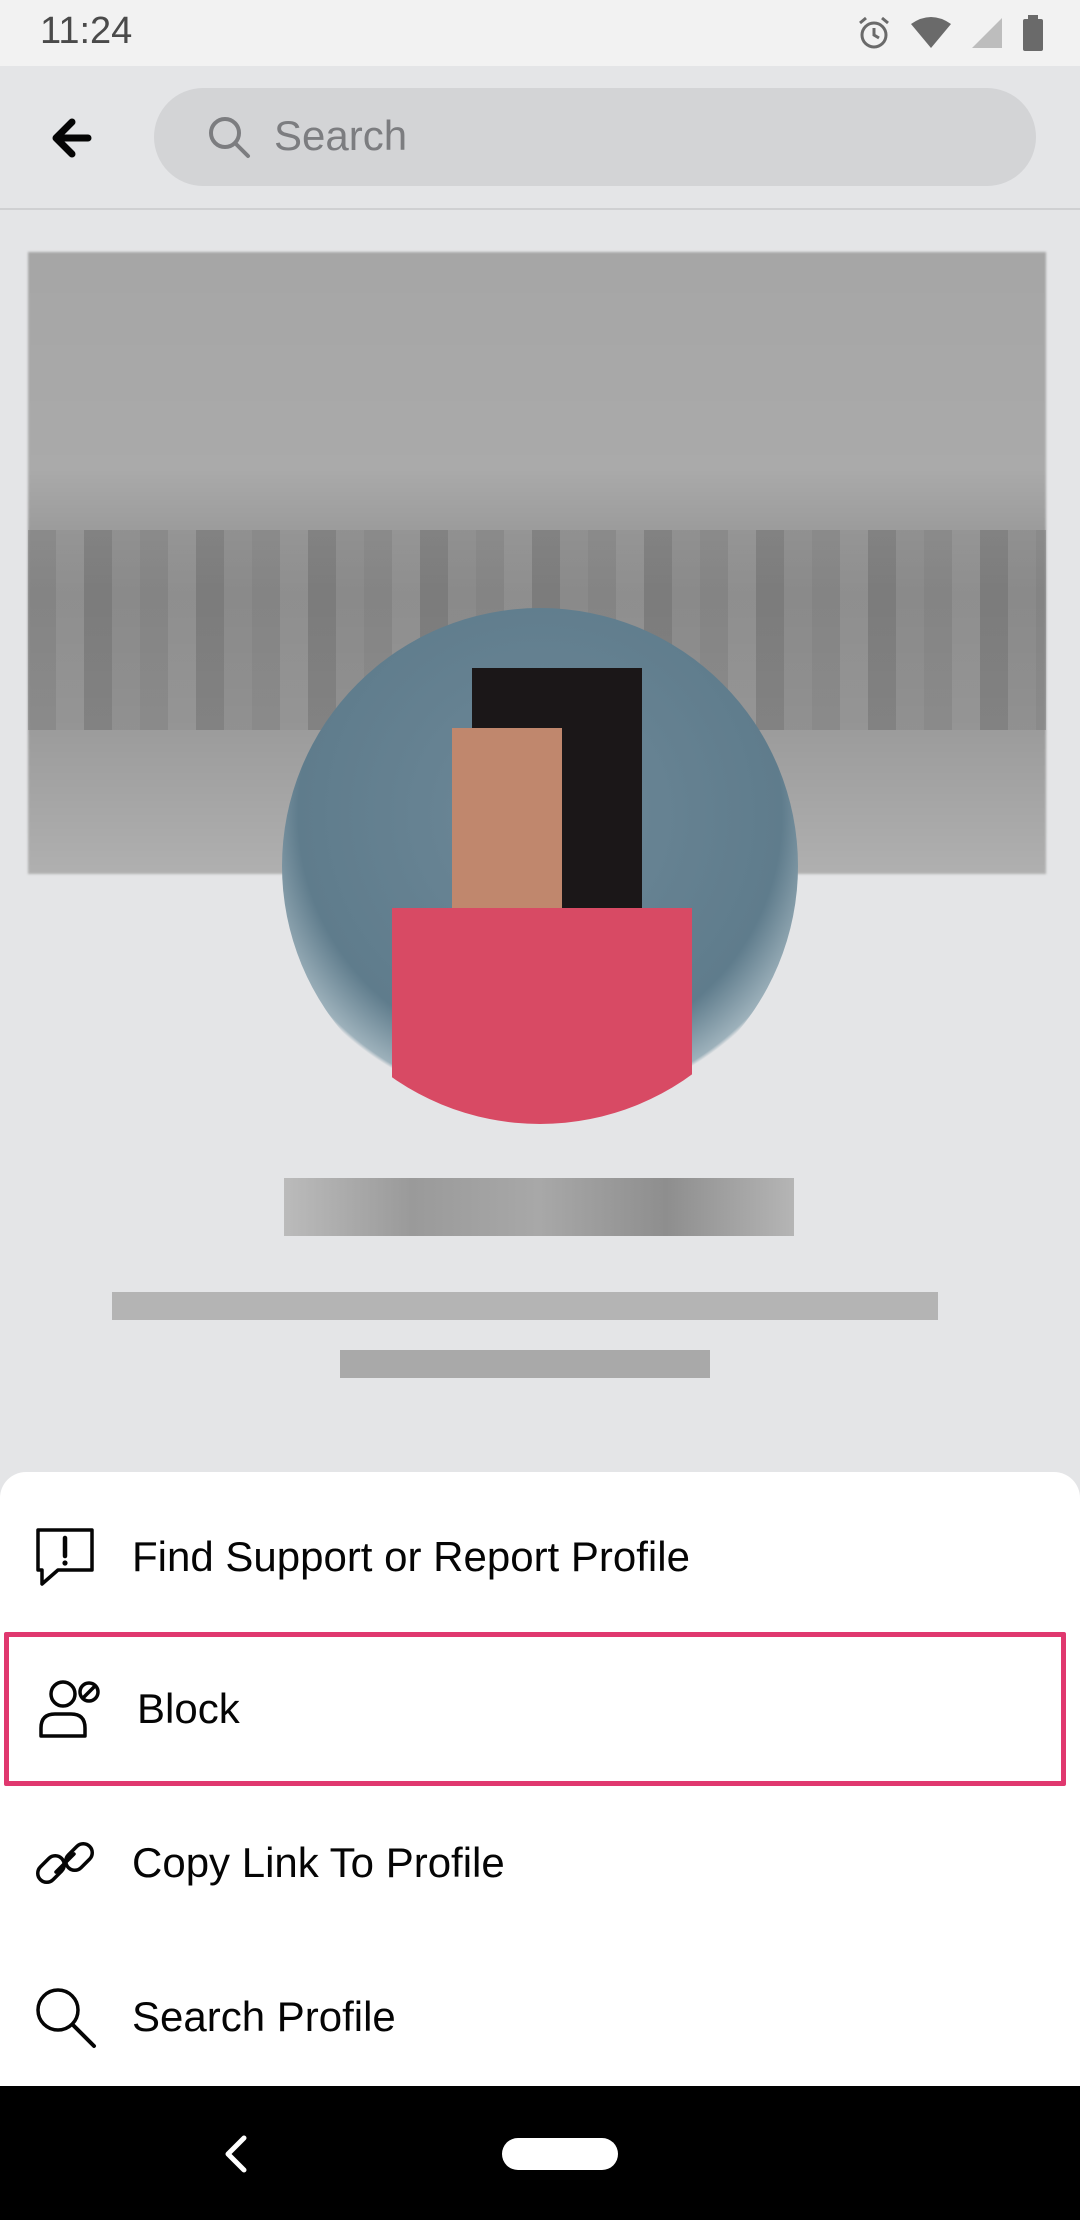 The width and height of the screenshot is (1080, 2220). I want to click on status-time: 11:24, so click(86, 31).